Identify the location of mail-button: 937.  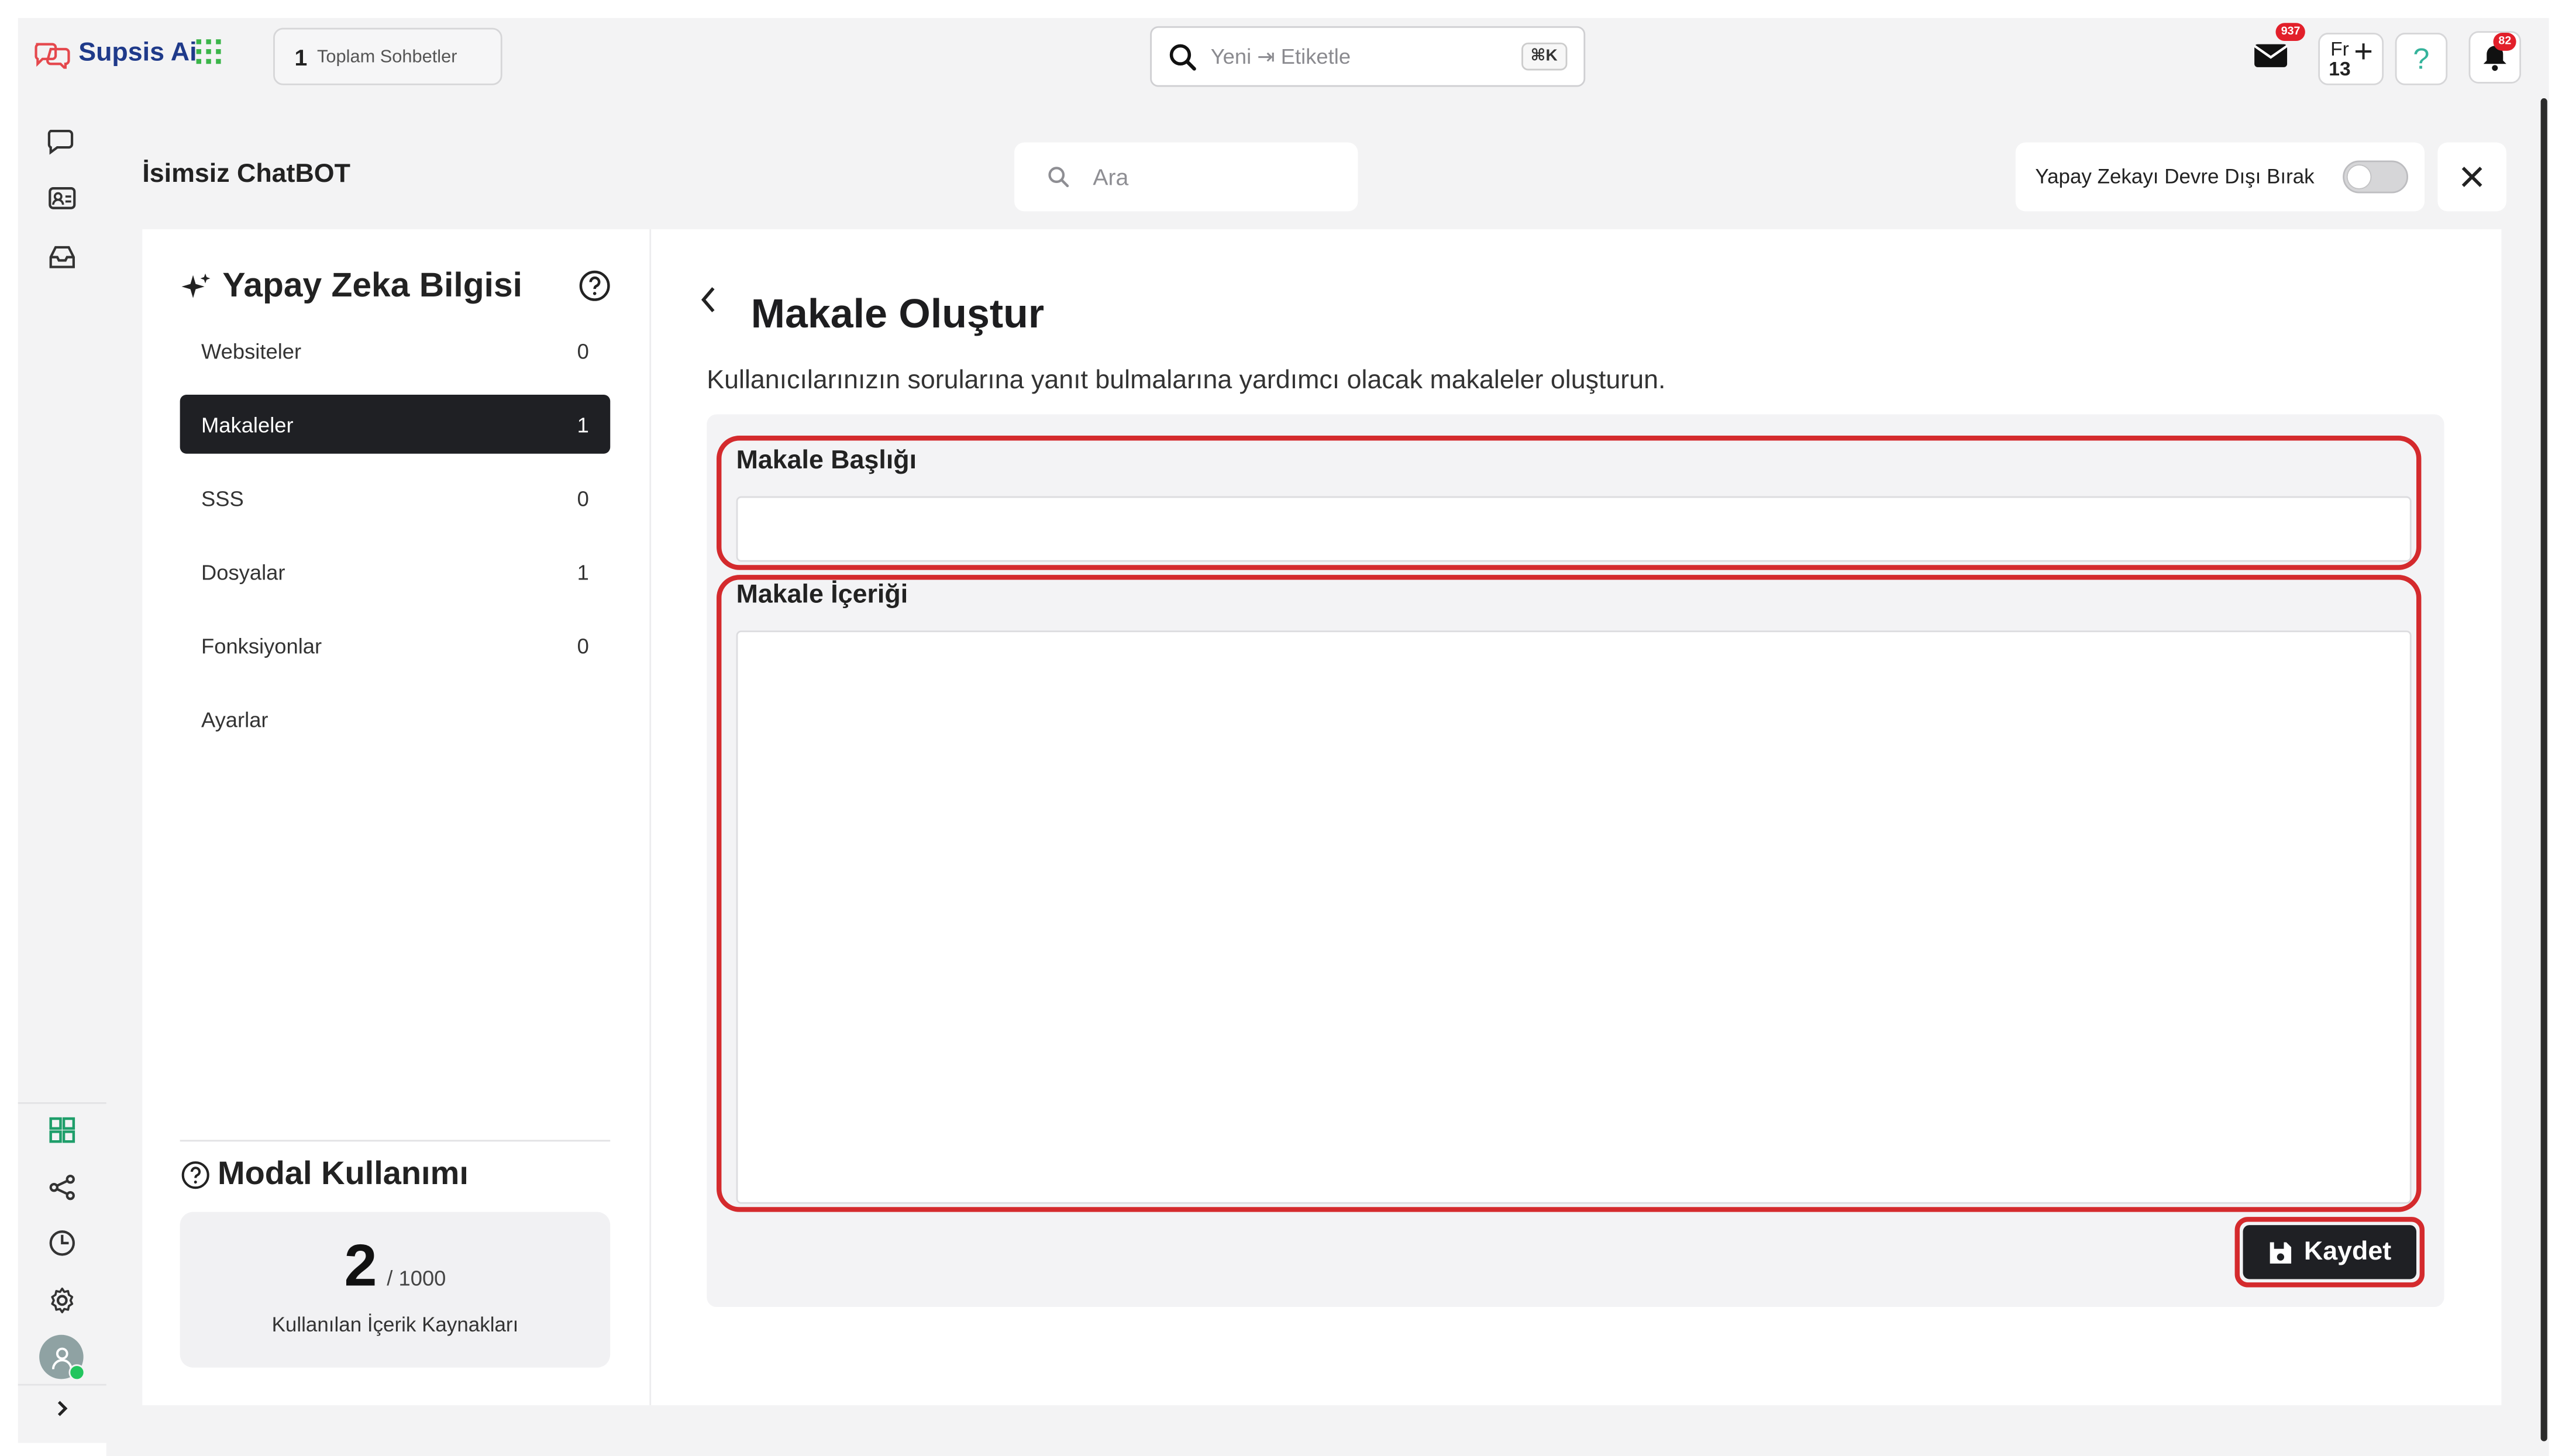
(2275, 51).